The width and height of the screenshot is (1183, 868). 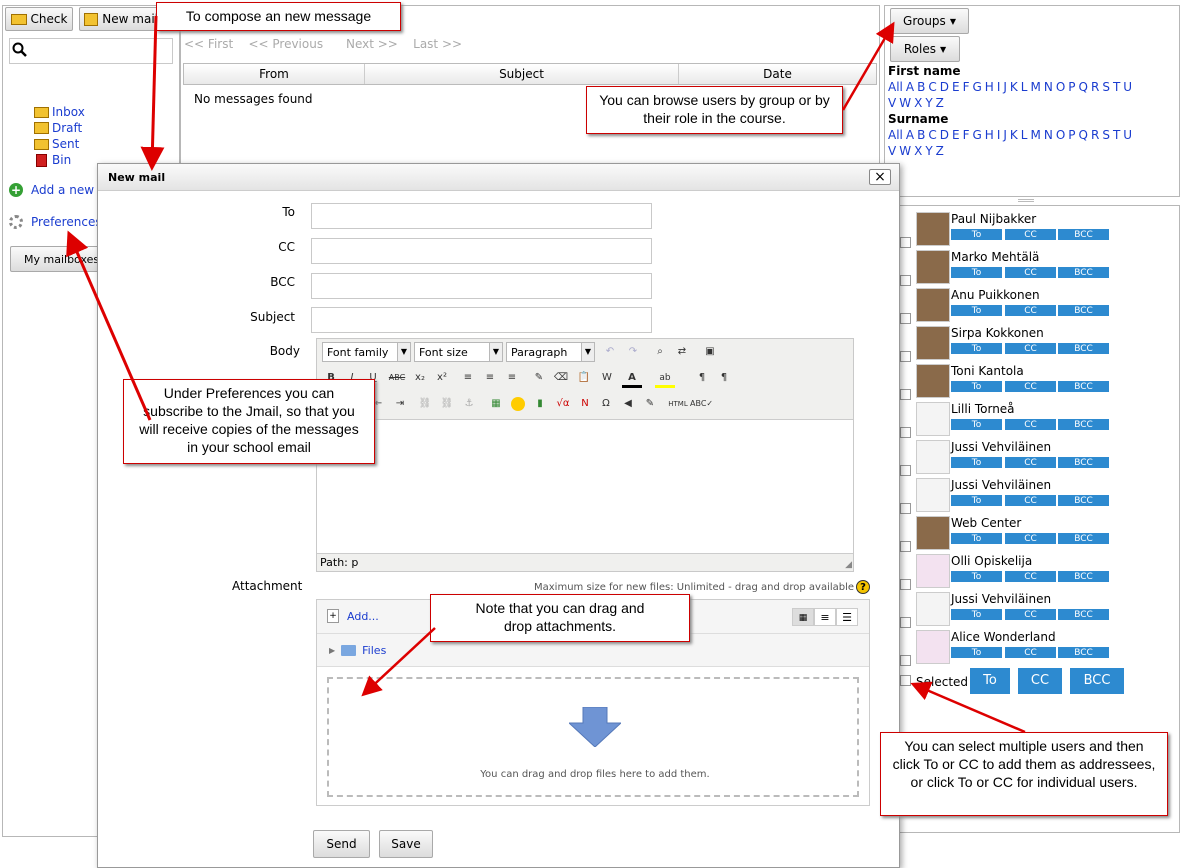 What do you see at coordinates (1024, 87) in the screenshot?
I see `firstname-letter: L` at bounding box center [1024, 87].